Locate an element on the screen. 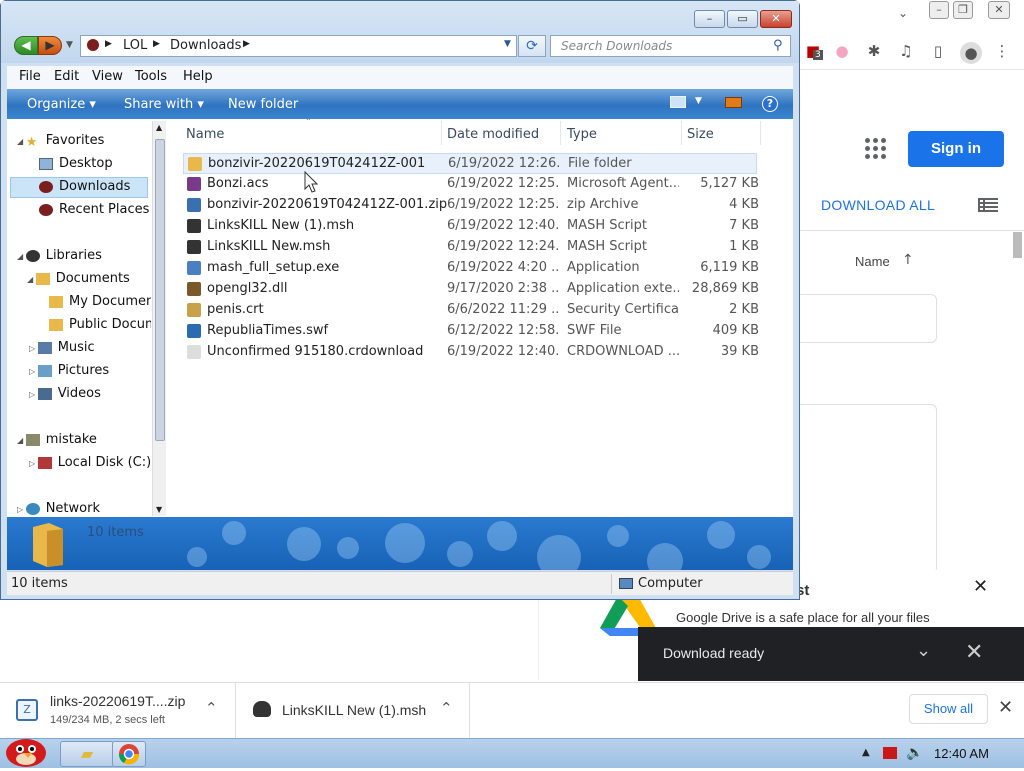 This screenshot has width=1024, height=771. view-options-dropdown-icon: ▼ is located at coordinates (698, 101).